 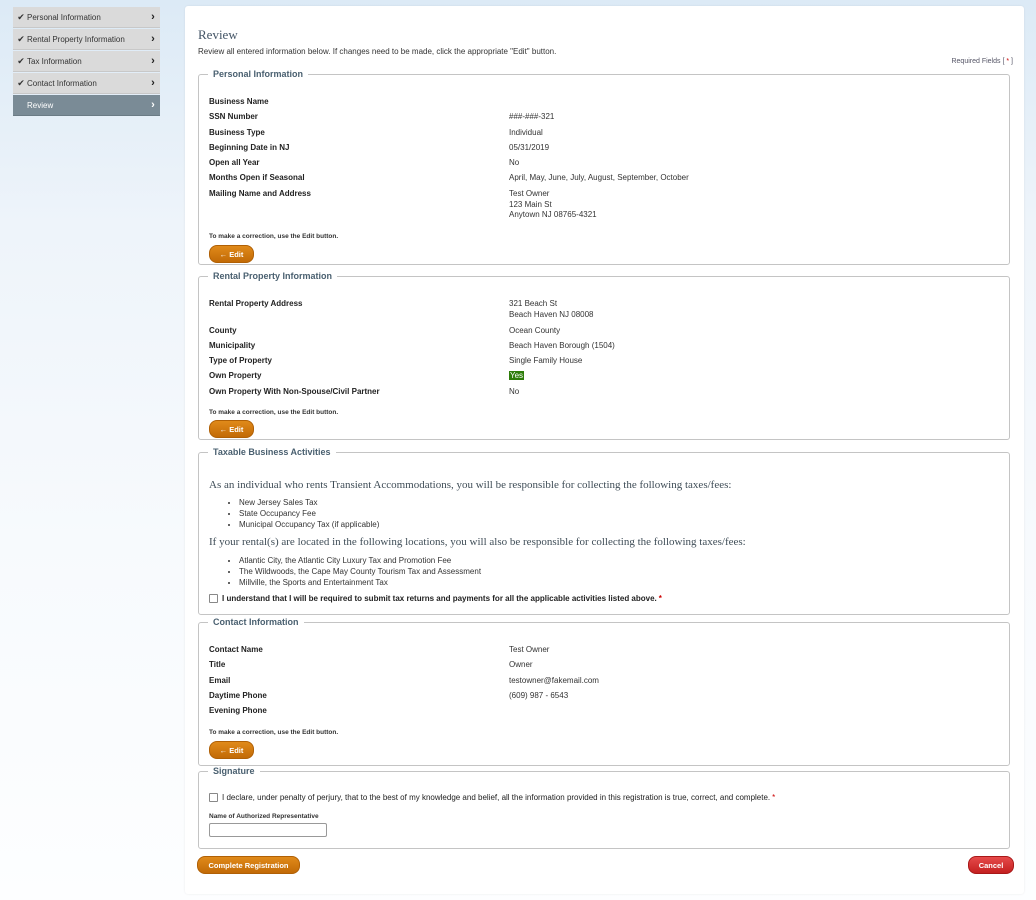 I want to click on highlighted-value: Yes, so click(x=517, y=376).